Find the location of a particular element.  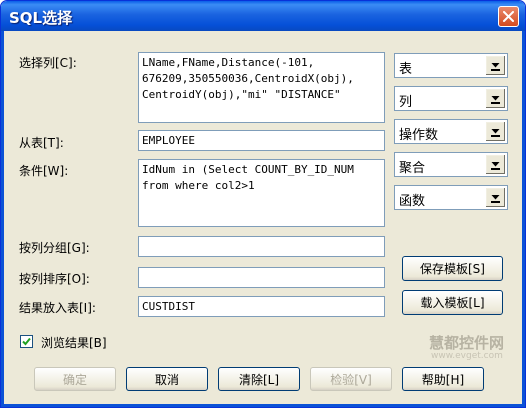

aggregates-combo: 聚合 is located at coordinates (451, 164).